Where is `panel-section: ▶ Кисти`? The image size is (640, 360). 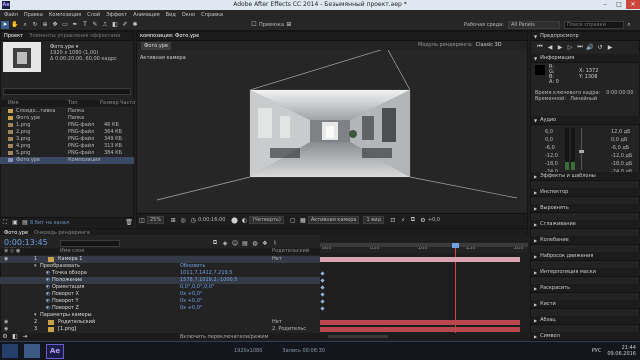 panel-section: ▶ Кисти is located at coordinates (585, 304).